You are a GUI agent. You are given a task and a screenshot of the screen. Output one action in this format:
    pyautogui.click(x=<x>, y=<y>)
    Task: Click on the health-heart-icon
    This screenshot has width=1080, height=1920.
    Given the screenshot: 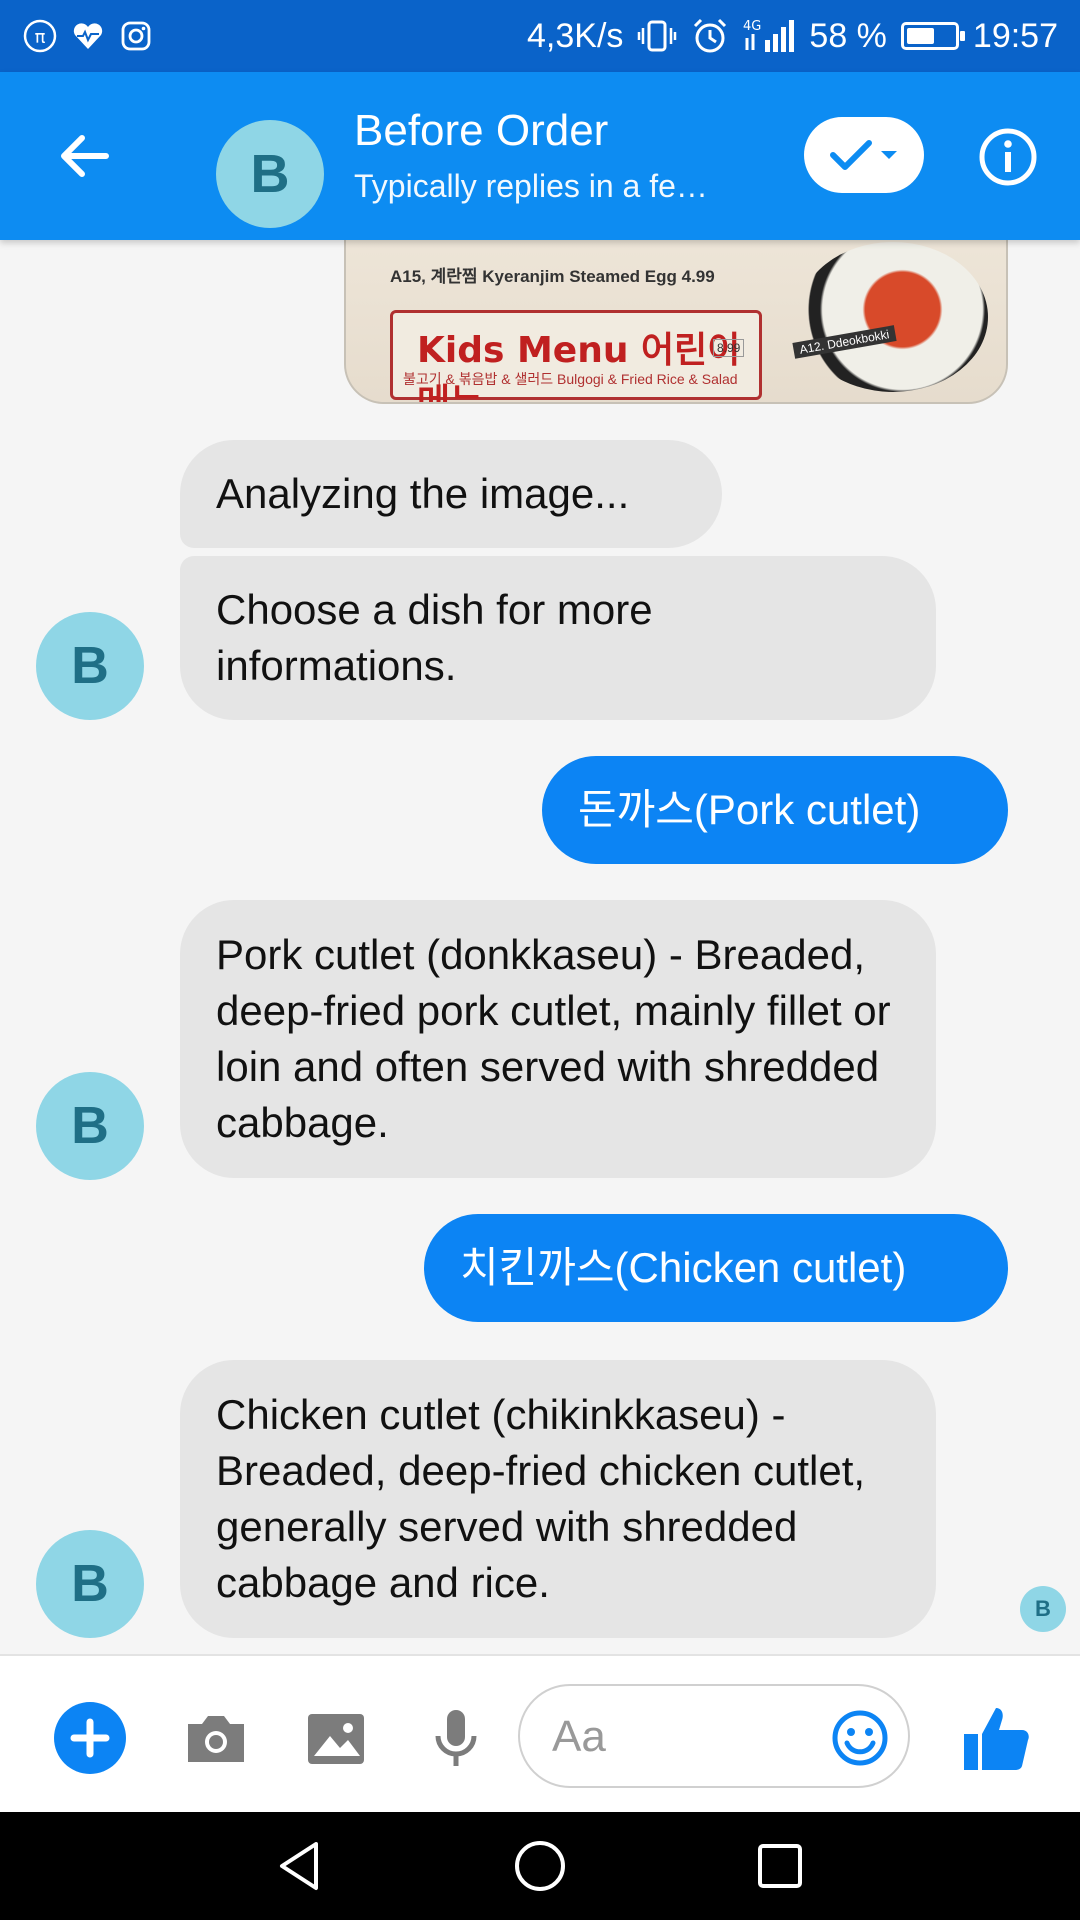 What is the action you would take?
    pyautogui.click(x=88, y=36)
    